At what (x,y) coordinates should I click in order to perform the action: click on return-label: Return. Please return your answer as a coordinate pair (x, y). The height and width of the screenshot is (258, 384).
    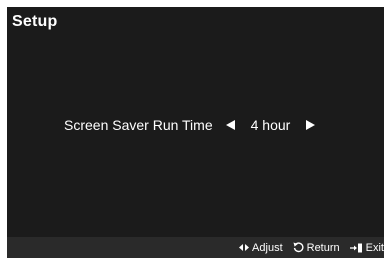
    Looking at the image, I should click on (323, 247).